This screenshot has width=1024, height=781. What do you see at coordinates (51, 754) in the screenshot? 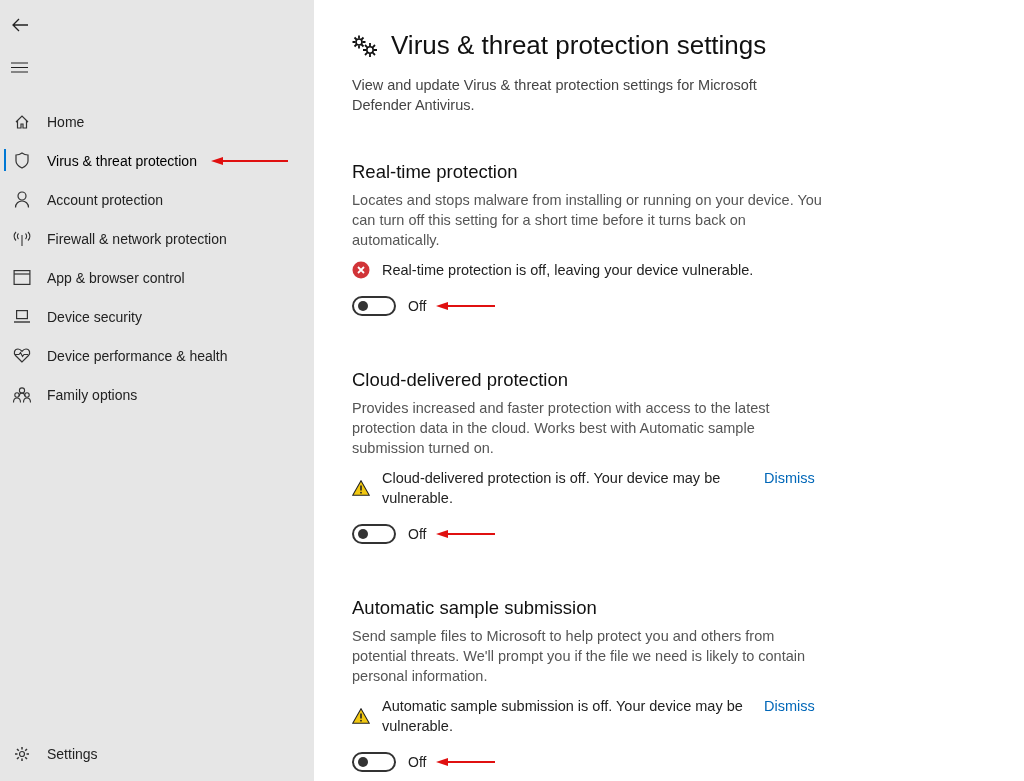
I see `settings-link: Settings` at bounding box center [51, 754].